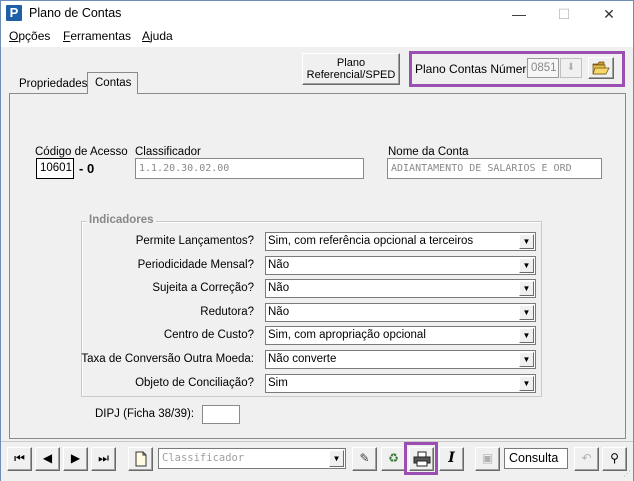  I want to click on undo-button: ↶, so click(586, 459).